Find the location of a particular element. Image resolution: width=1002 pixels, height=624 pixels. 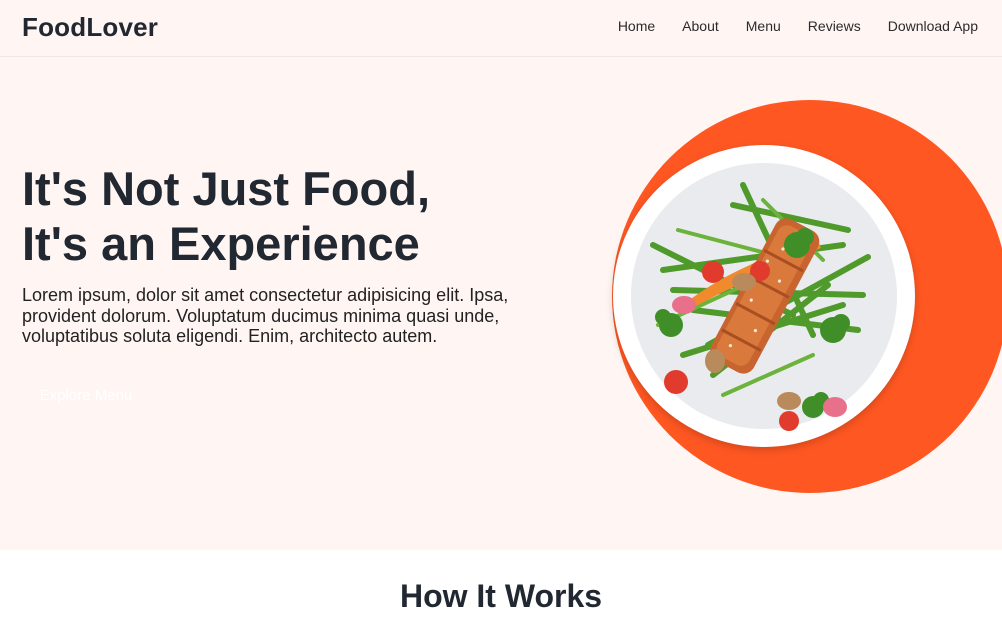

hero-title-line-1: It's Not Just Food, is located at coordinates (226, 188).